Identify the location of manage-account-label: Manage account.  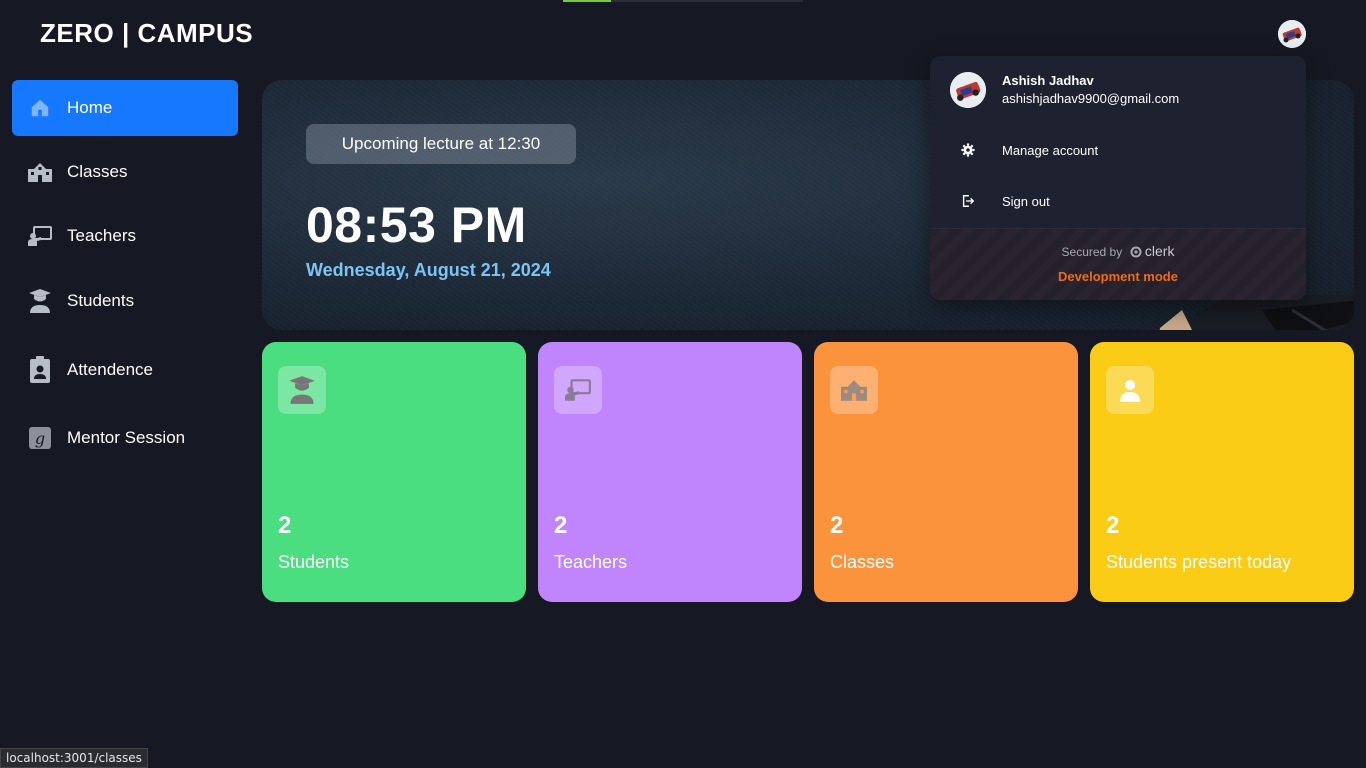
(1050, 150).